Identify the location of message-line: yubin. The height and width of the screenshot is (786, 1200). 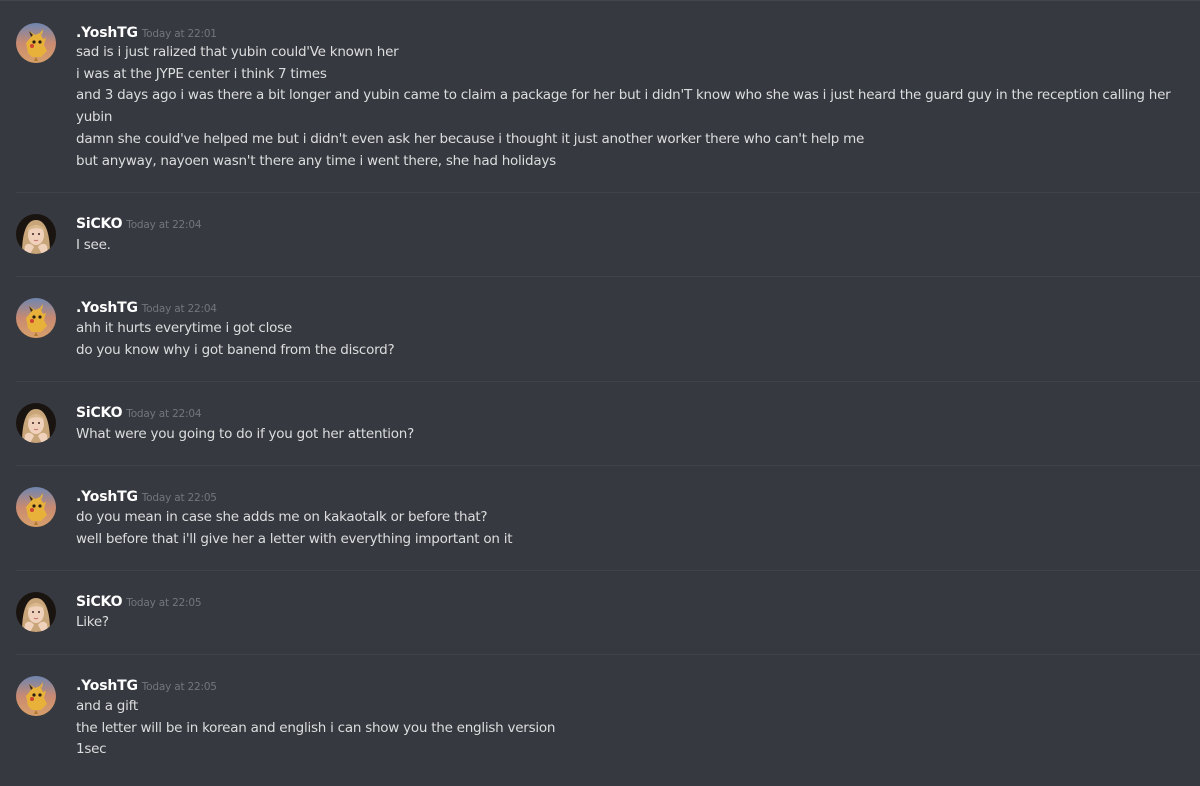
(94, 117).